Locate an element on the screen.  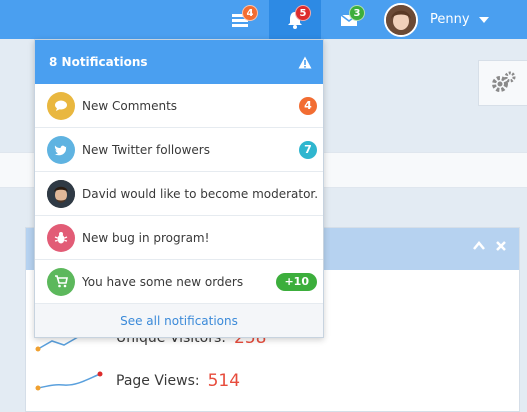
notification-comments: New Comments 4 is located at coordinates (179, 106).